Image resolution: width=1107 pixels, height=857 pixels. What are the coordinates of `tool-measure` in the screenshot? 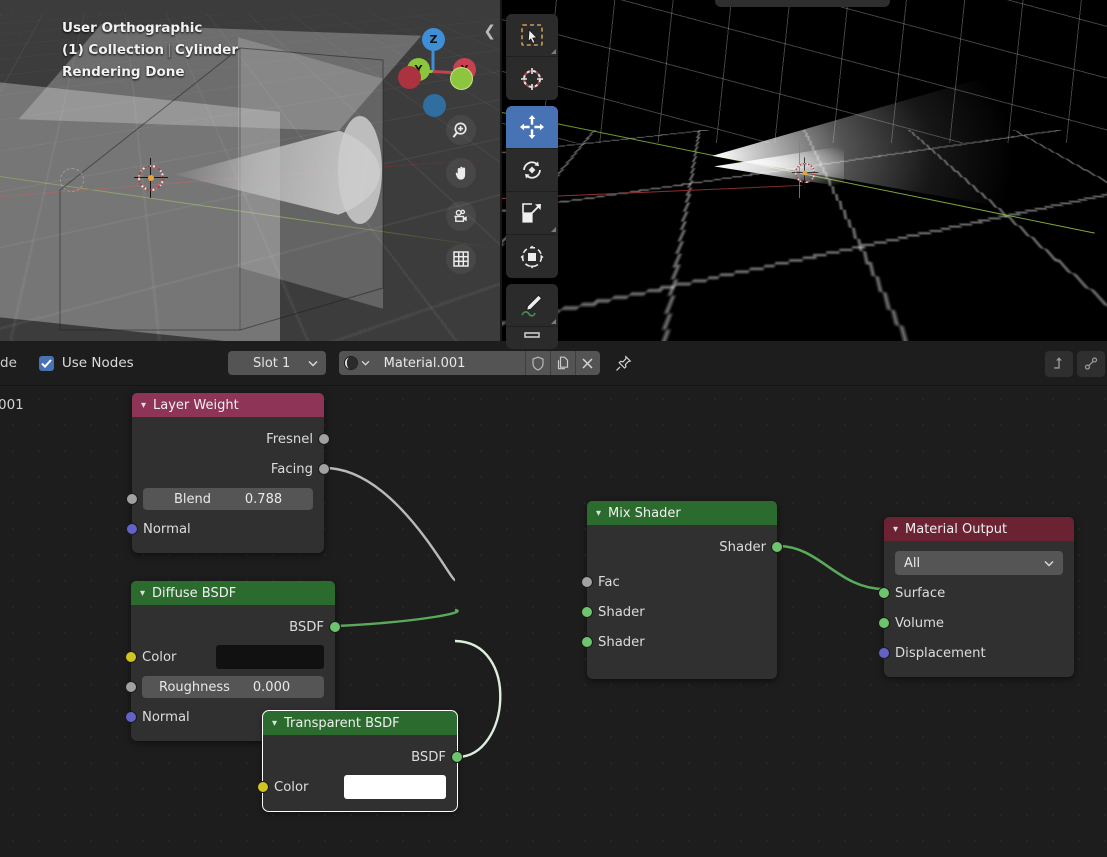 It's located at (532, 338).